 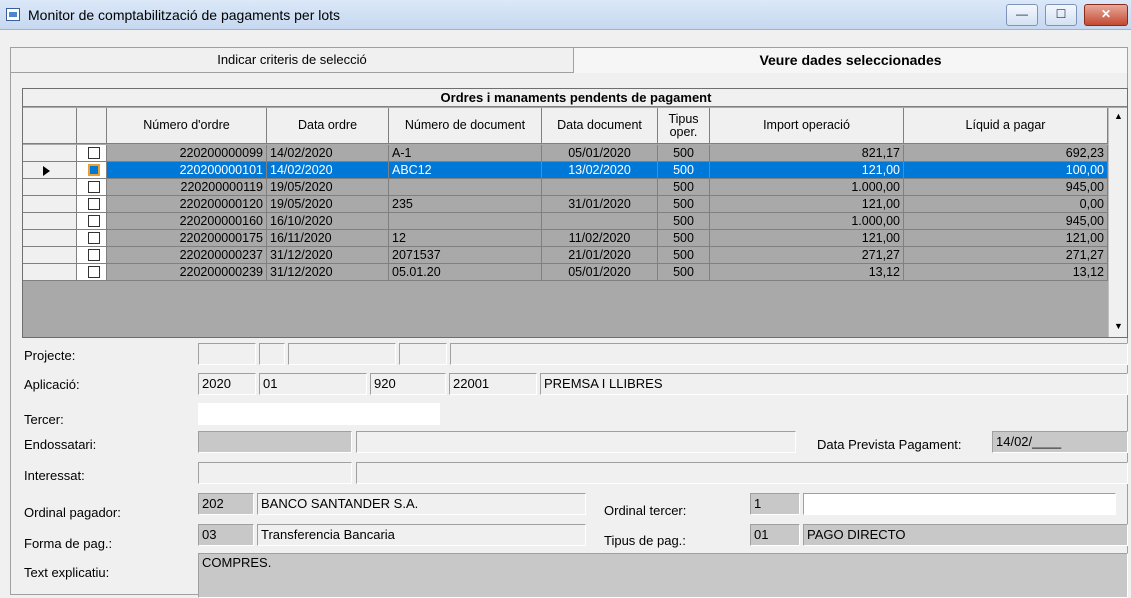 What do you see at coordinates (1118, 326) in the screenshot?
I see `scroll-down-button: ▼` at bounding box center [1118, 326].